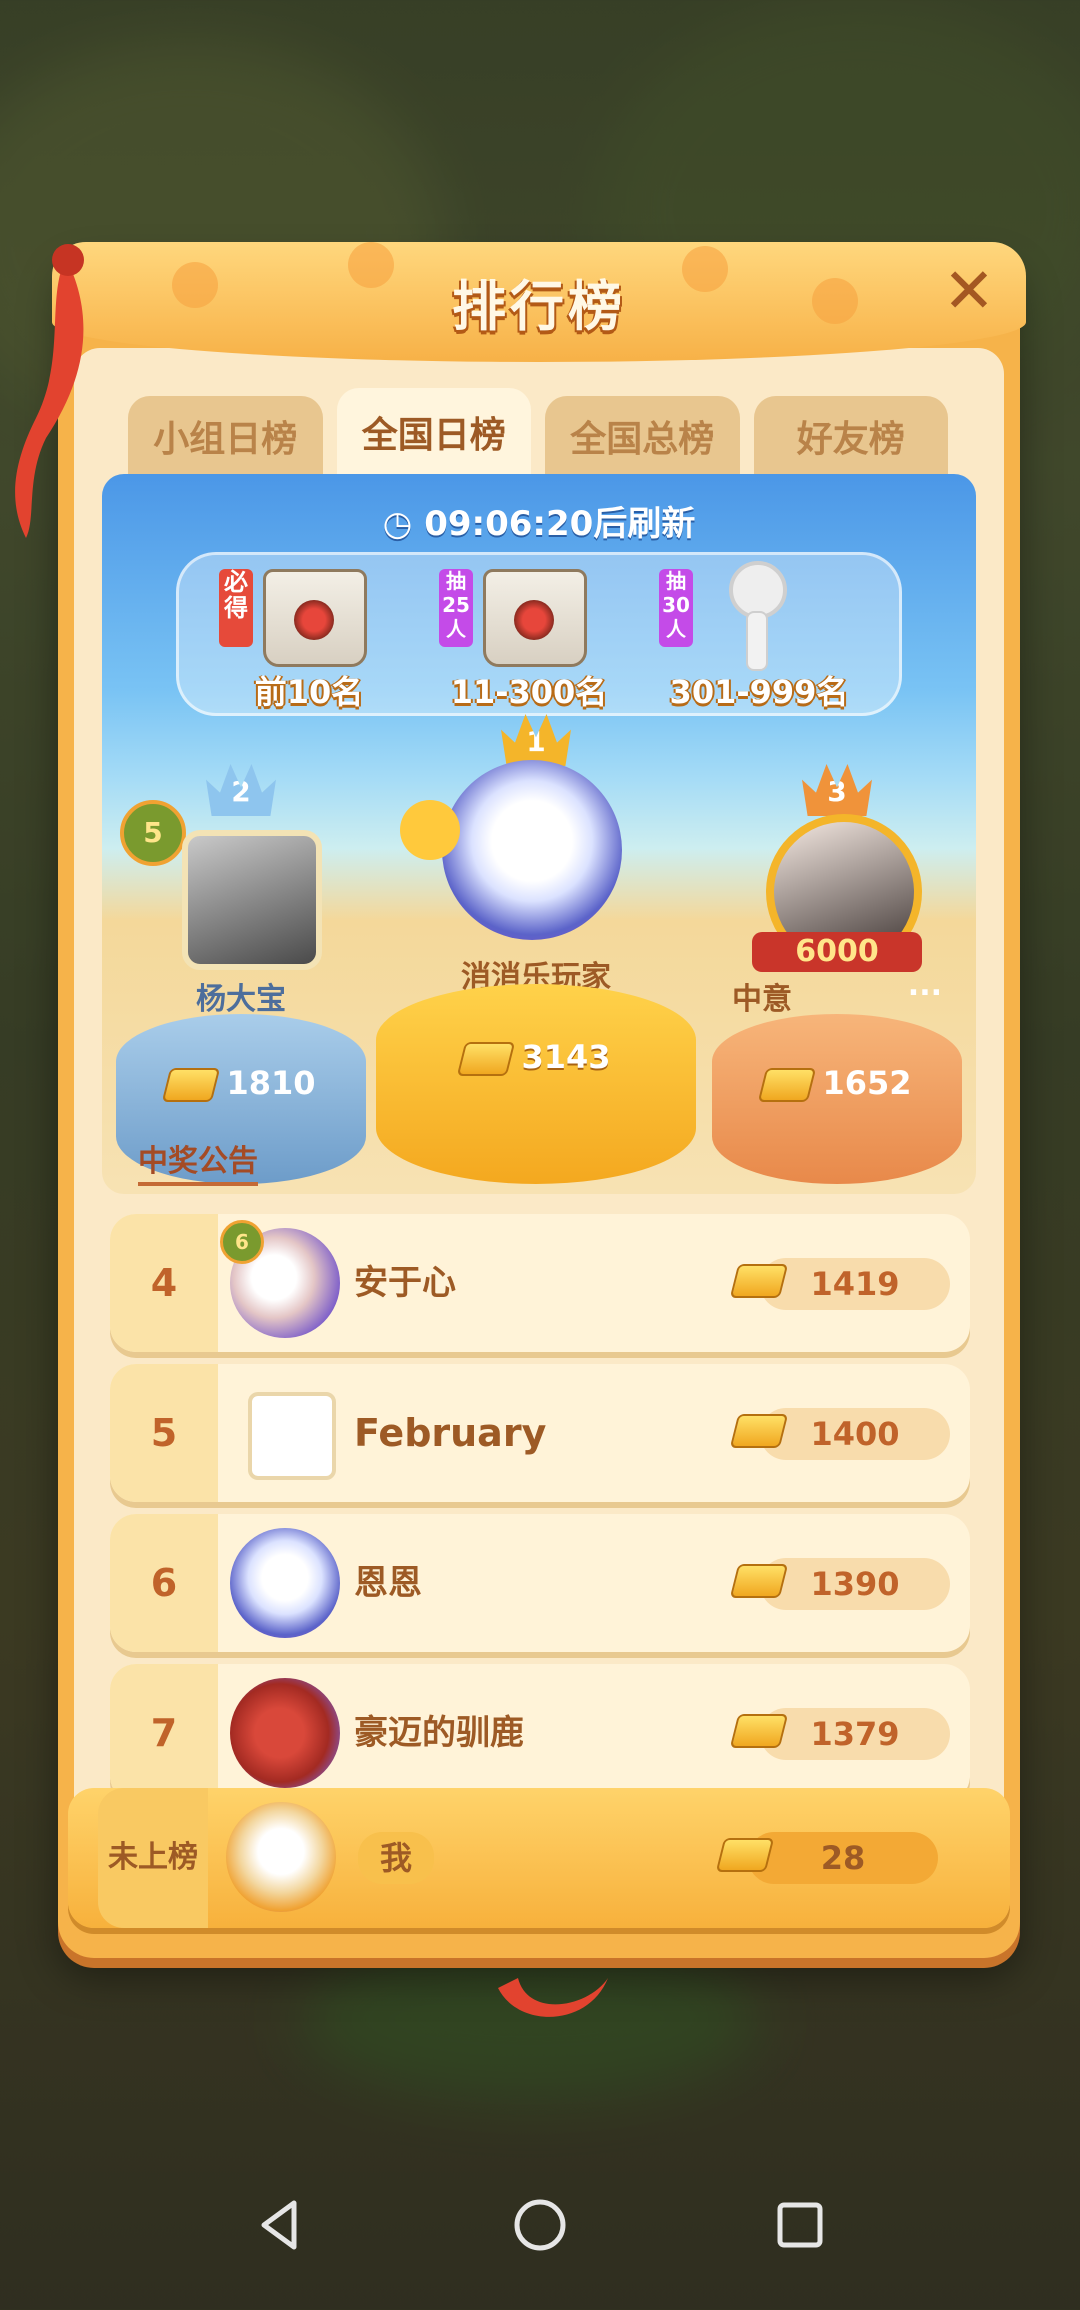 This screenshot has width=1080, height=2310. I want to click on player-name: 安于心, so click(405, 1283).